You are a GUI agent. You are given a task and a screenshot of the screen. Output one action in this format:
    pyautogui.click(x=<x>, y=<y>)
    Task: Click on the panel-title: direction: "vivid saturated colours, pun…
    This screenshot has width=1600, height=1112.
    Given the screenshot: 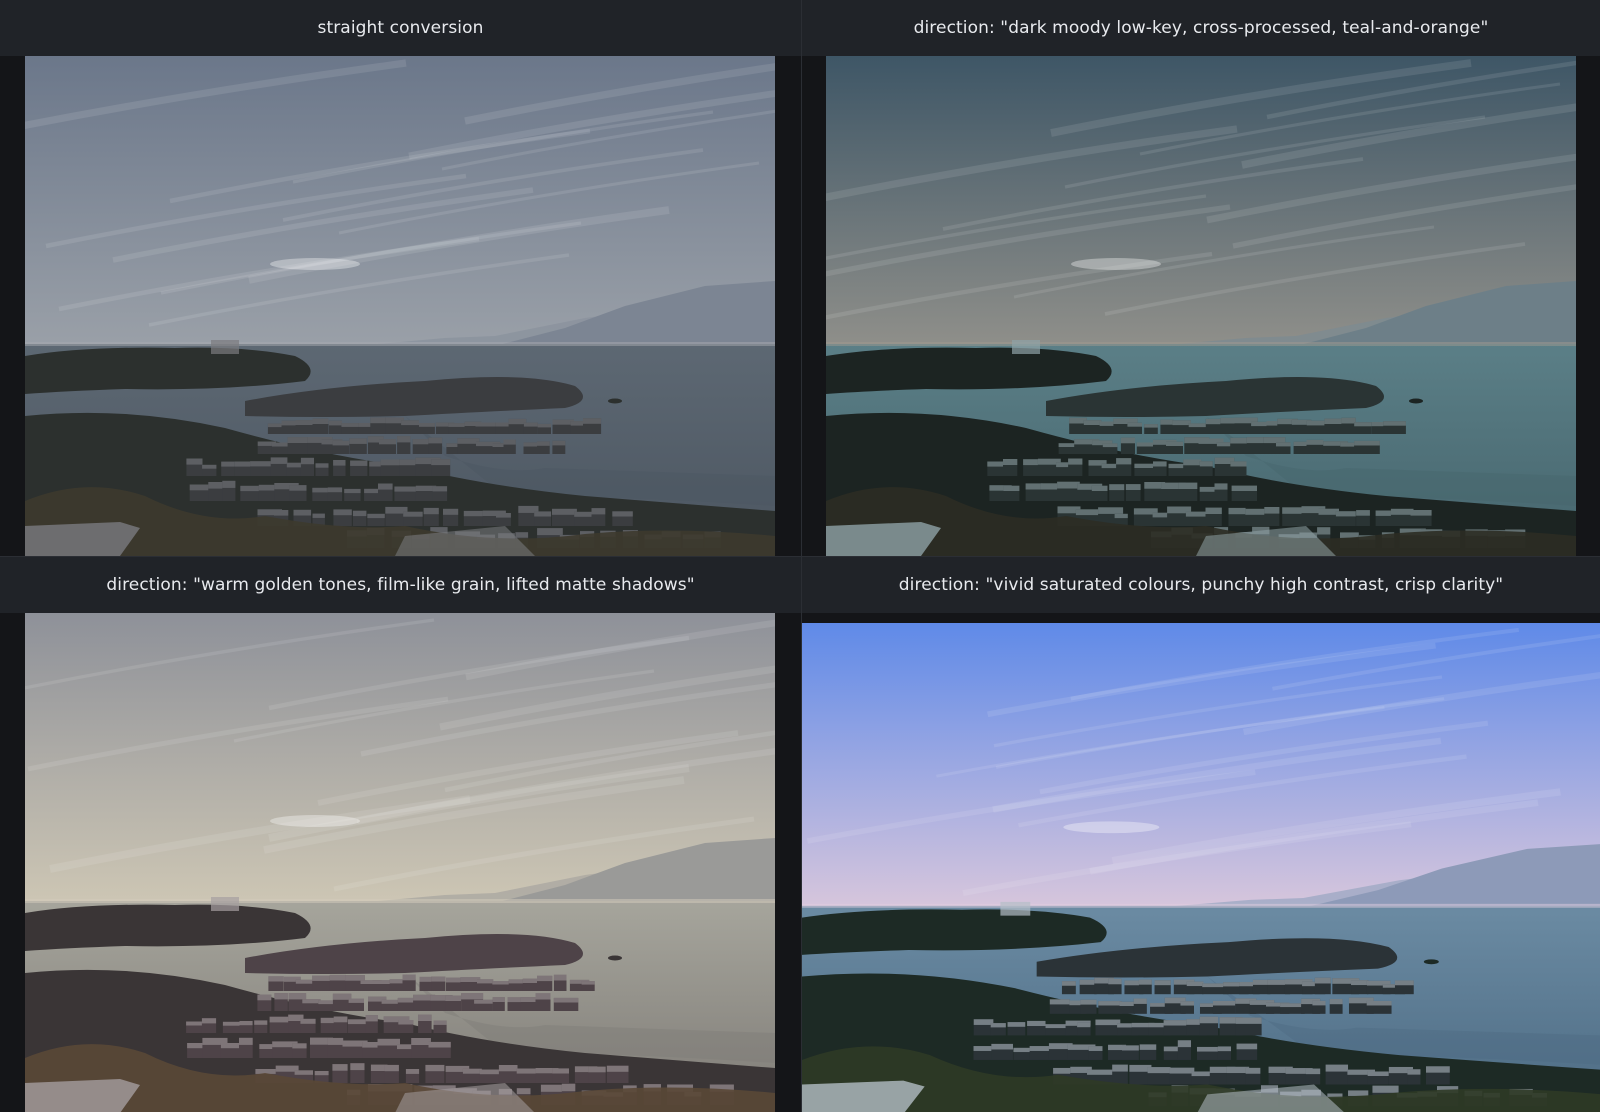 What is the action you would take?
    pyautogui.click(x=1201, y=585)
    